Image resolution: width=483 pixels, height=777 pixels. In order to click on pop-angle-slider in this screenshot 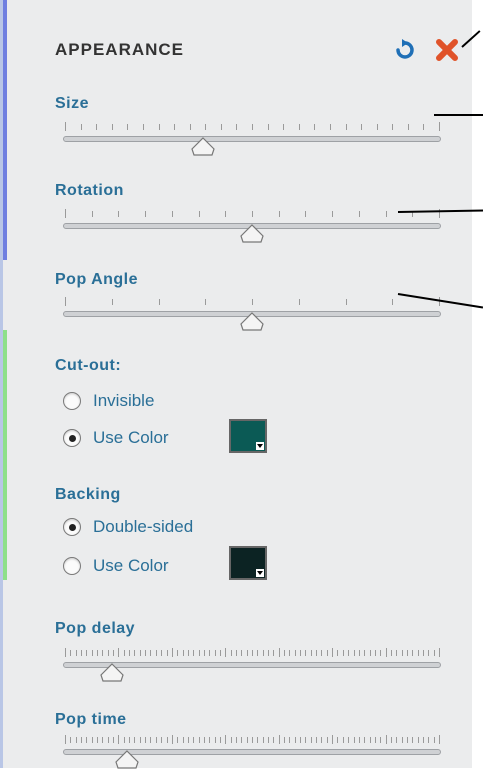, I will do `click(252, 318)`.